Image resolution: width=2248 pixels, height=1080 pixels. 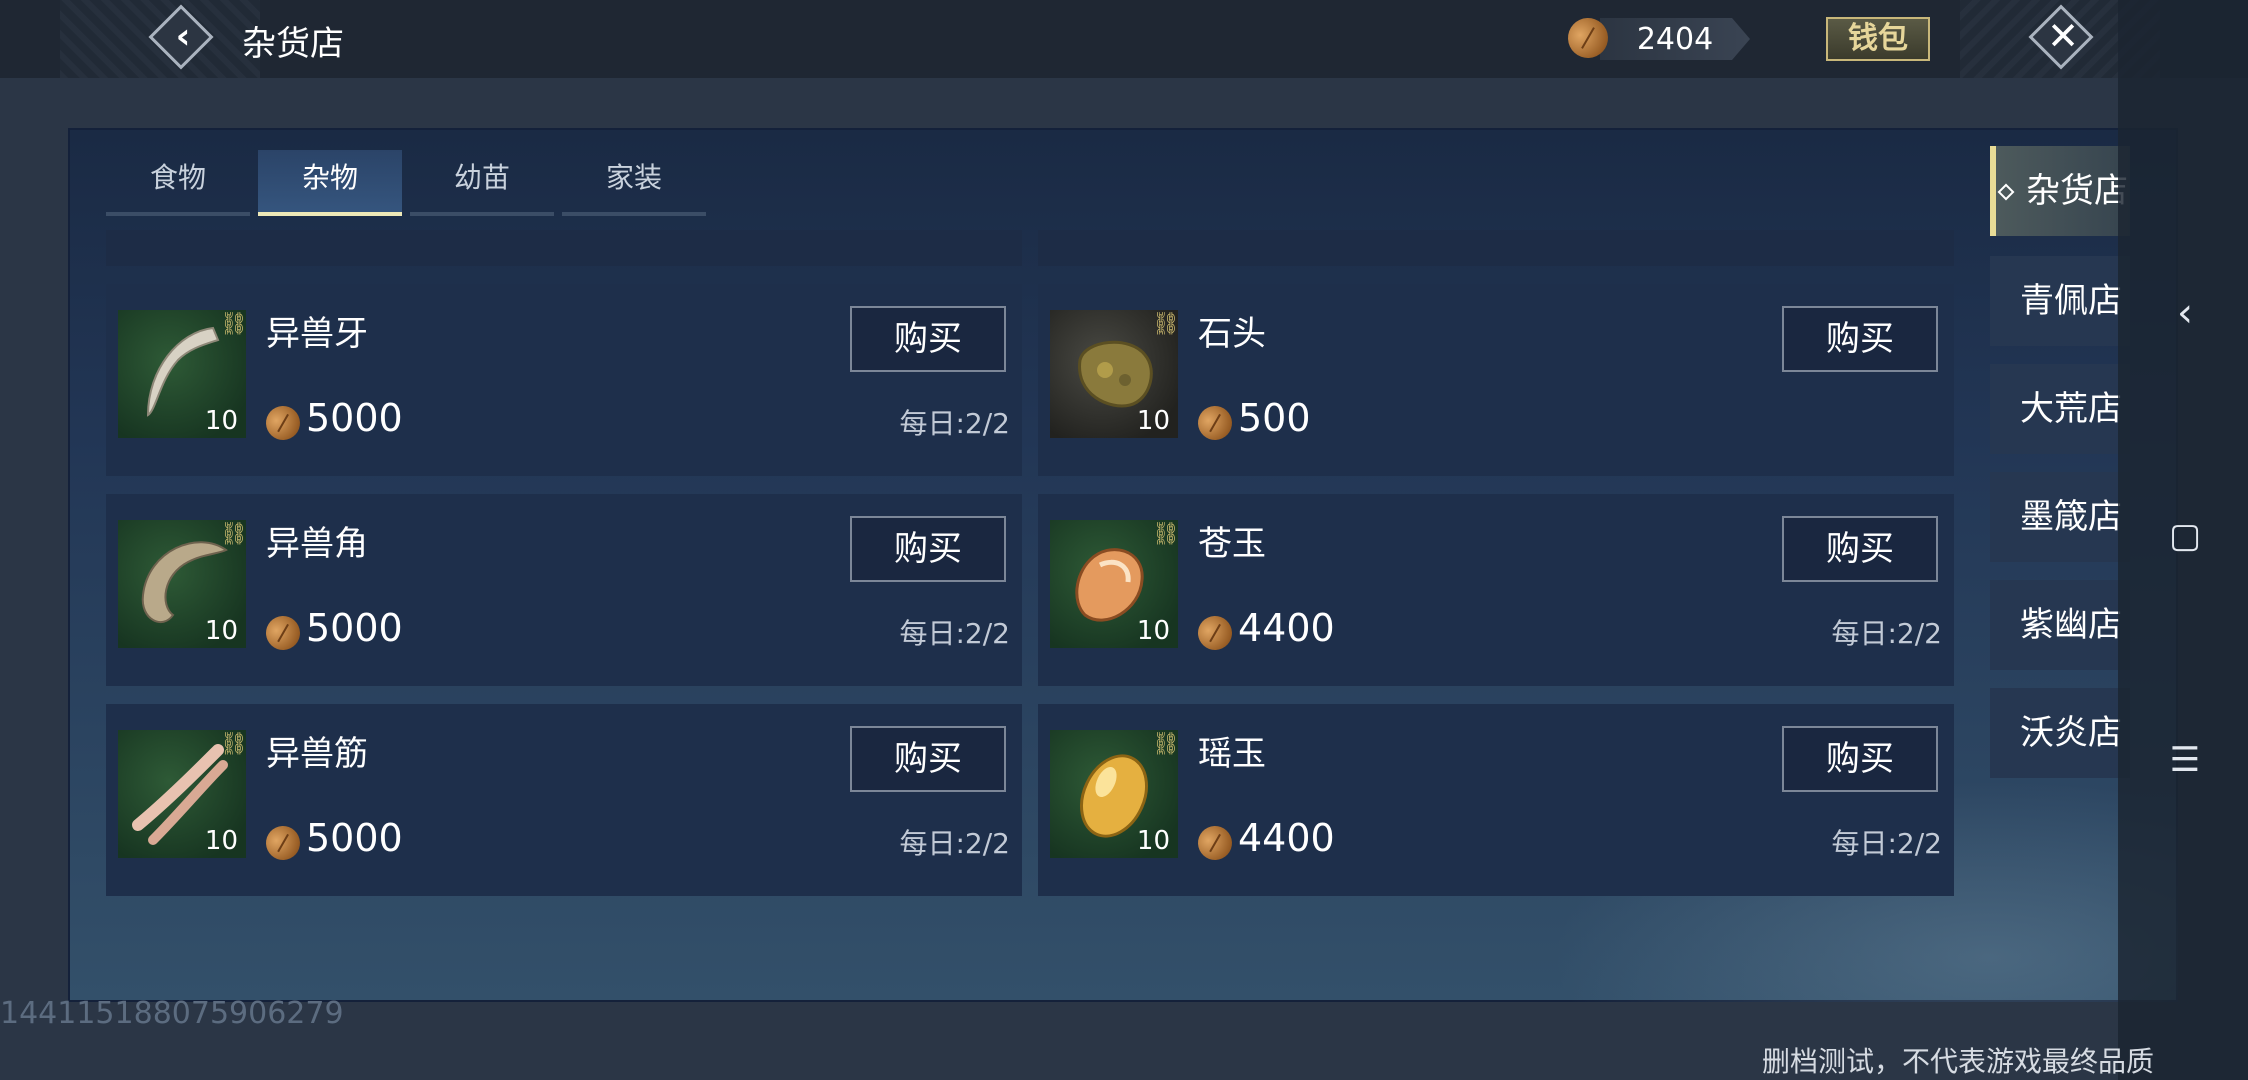 What do you see at coordinates (1496, 380) in the screenshot?
I see `item-card: ⛓ 10 石头 500 购买` at bounding box center [1496, 380].